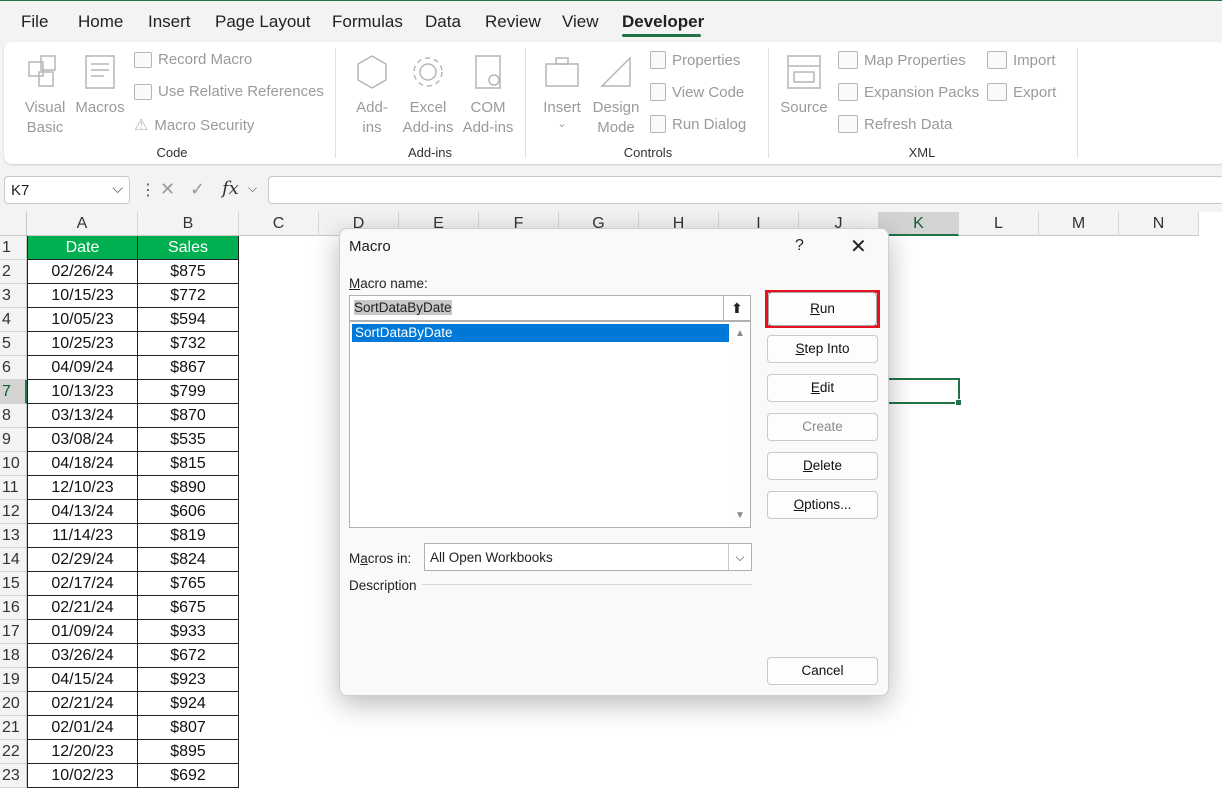 The width and height of the screenshot is (1222, 788). What do you see at coordinates (197, 189) in the screenshot?
I see `enter-icon: ✓` at bounding box center [197, 189].